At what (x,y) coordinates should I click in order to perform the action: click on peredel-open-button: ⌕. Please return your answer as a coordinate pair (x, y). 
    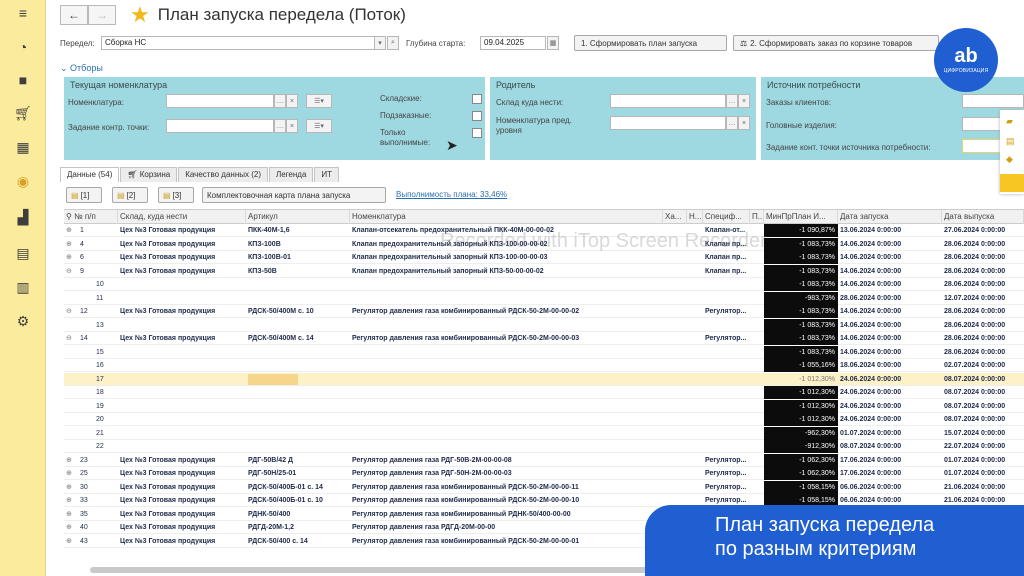
    Looking at the image, I should click on (393, 43).